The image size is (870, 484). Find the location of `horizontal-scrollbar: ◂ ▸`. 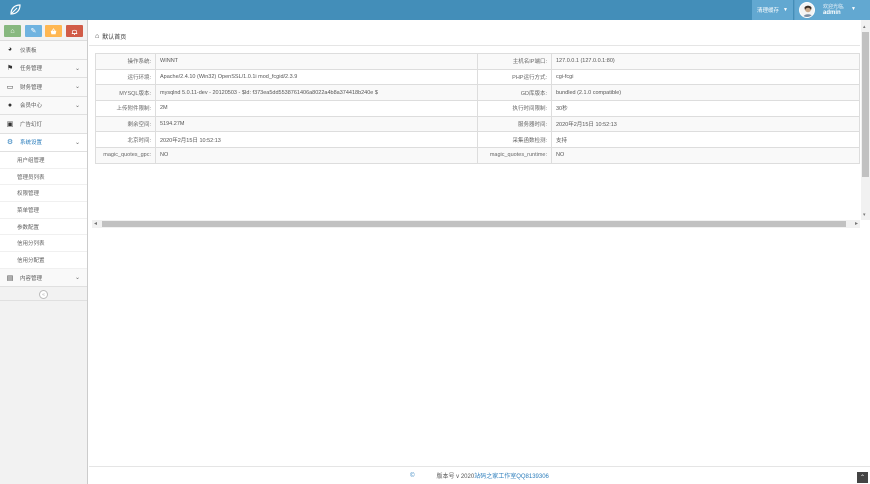

horizontal-scrollbar: ◂ ▸ is located at coordinates (476, 224).